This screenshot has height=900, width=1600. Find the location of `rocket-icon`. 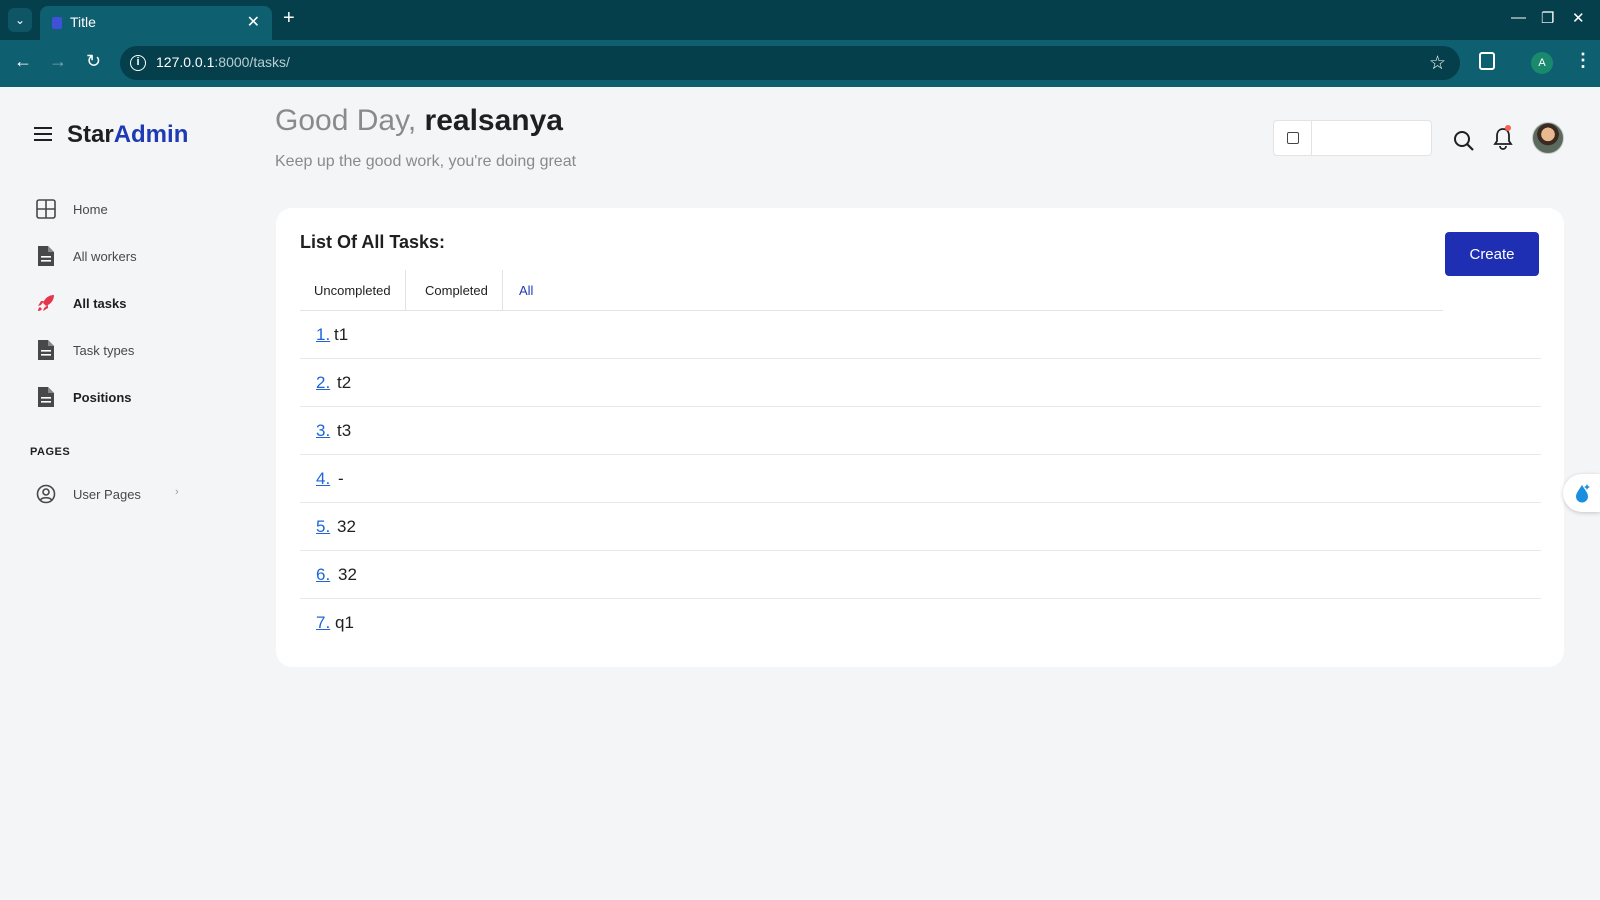

rocket-icon is located at coordinates (46, 303).